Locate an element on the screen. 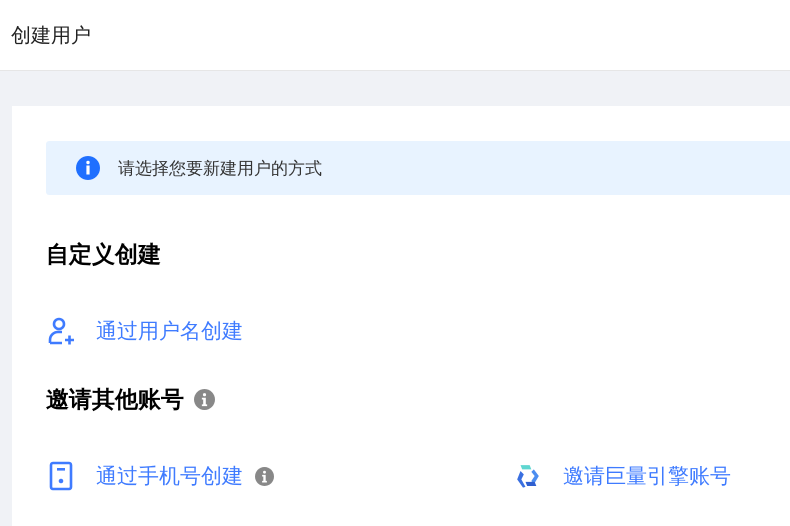 The width and height of the screenshot is (790, 526). alert-text: 请选择您要新建用户的方式 is located at coordinates (220, 169).